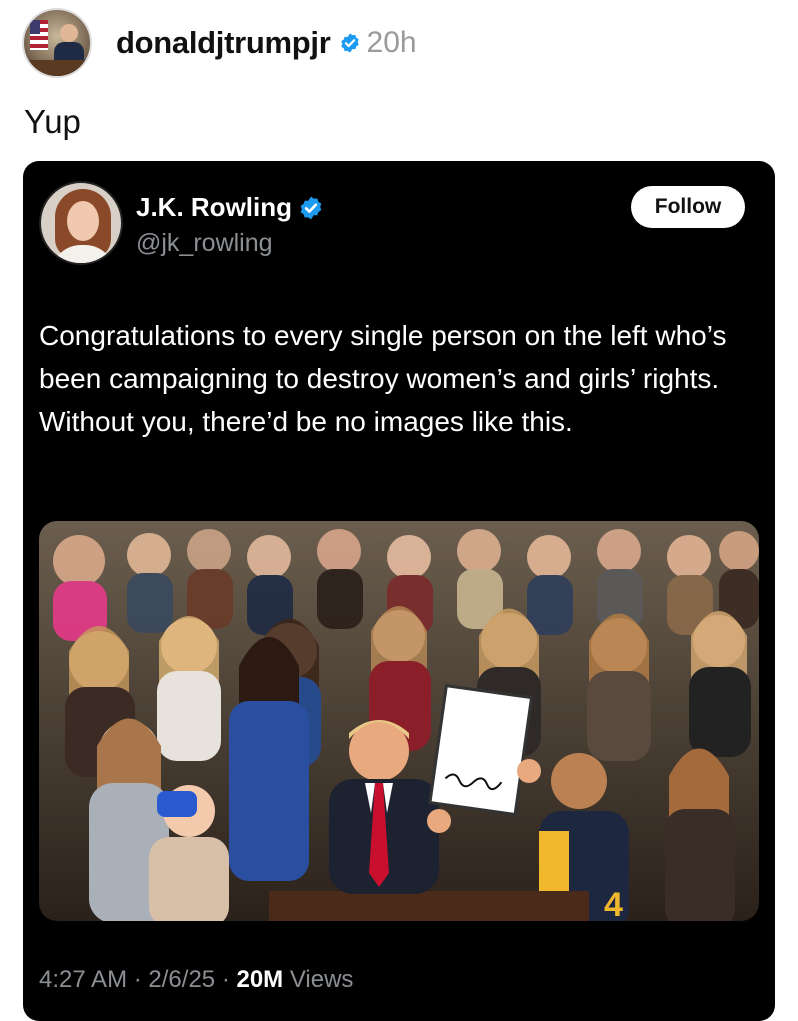 This screenshot has height=1021, width=798. Describe the element at coordinates (182, 979) in the screenshot. I see `embed-date: 2/6/25` at that location.